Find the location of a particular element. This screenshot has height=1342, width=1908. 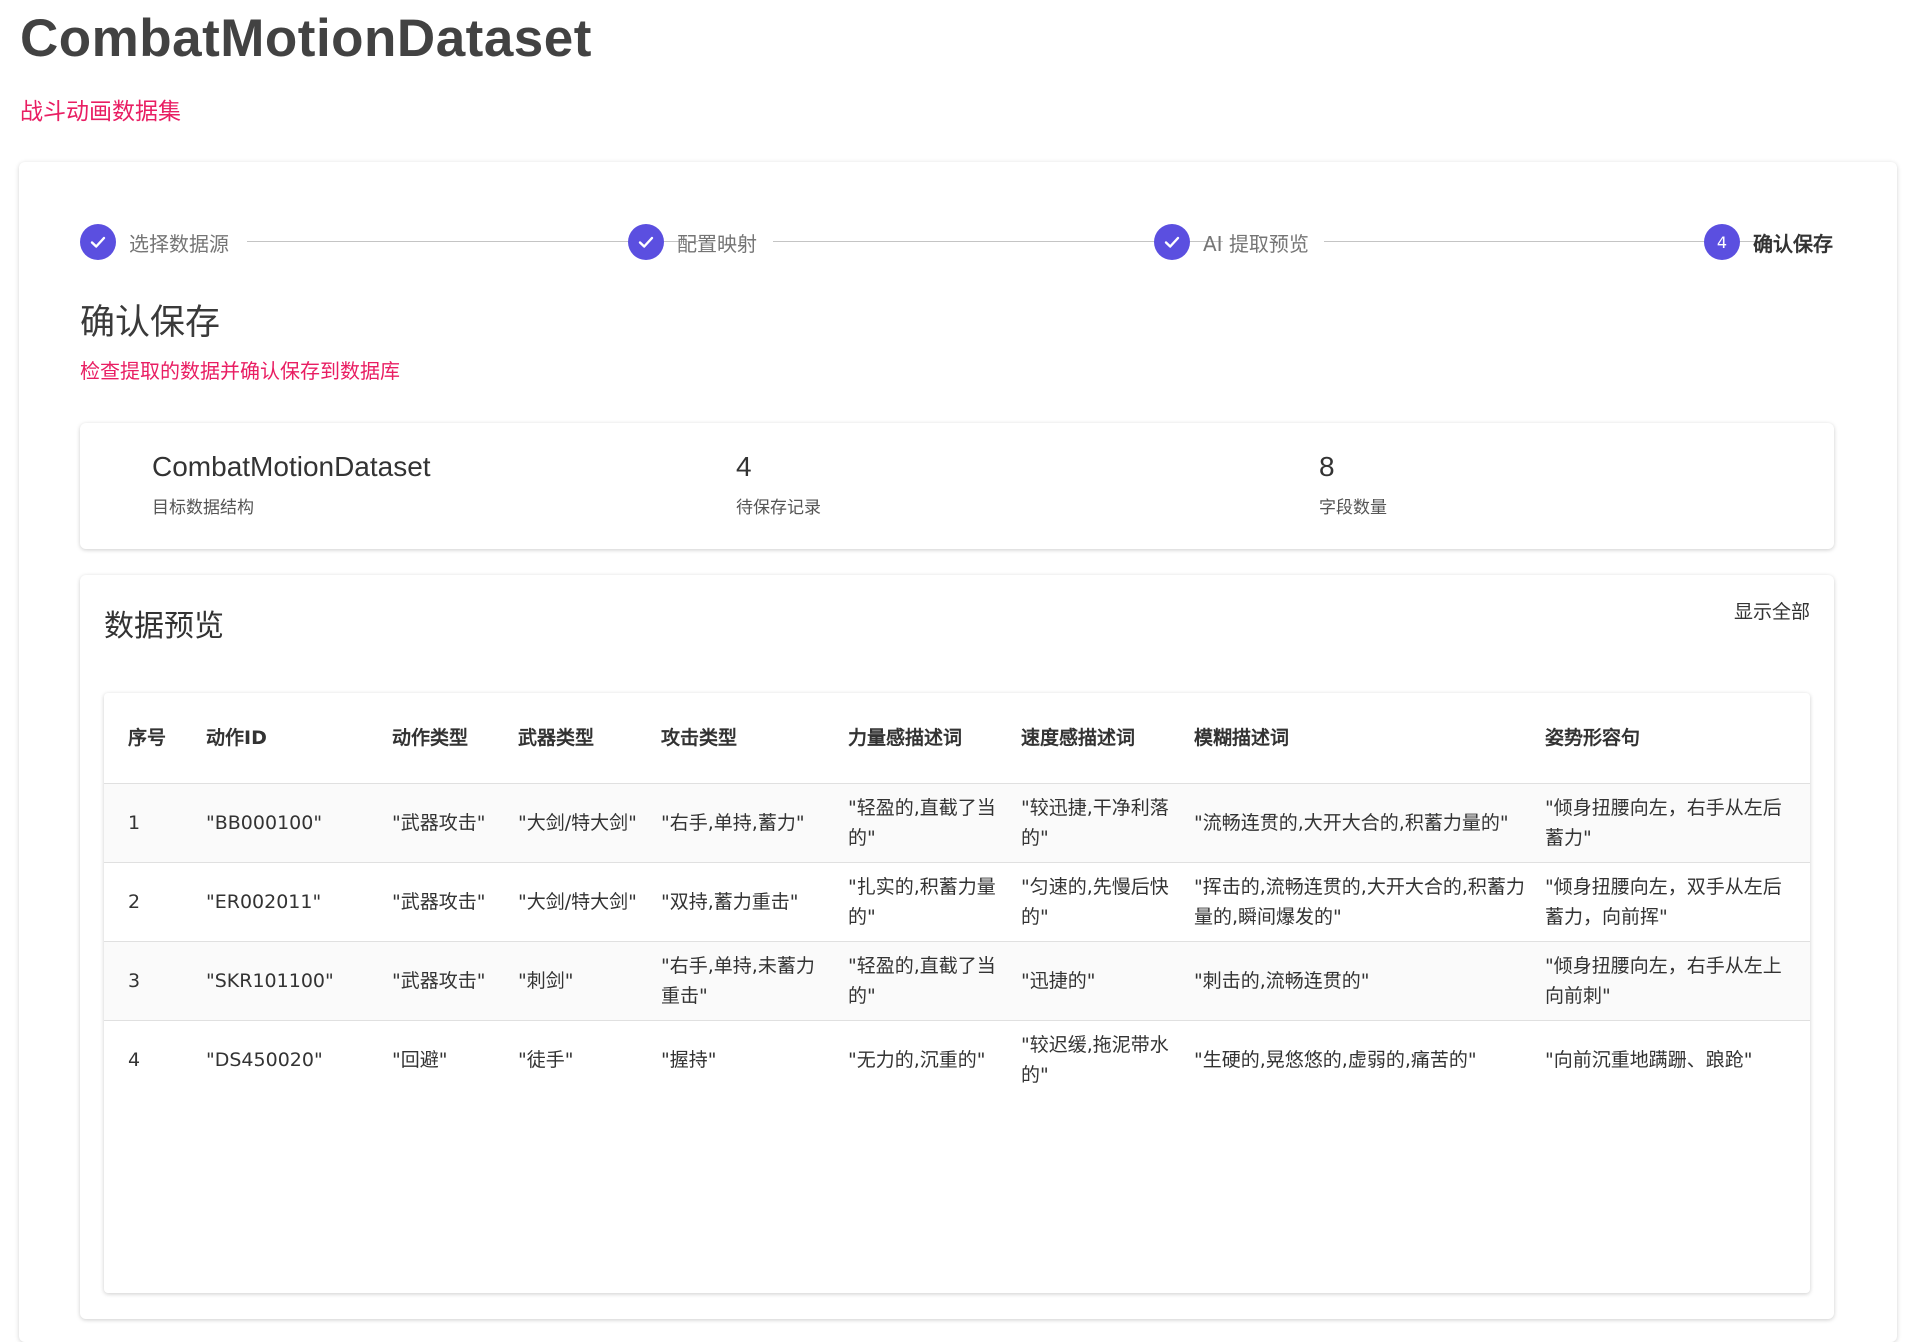

stat-label: 目标数据结构 is located at coordinates (203, 508).